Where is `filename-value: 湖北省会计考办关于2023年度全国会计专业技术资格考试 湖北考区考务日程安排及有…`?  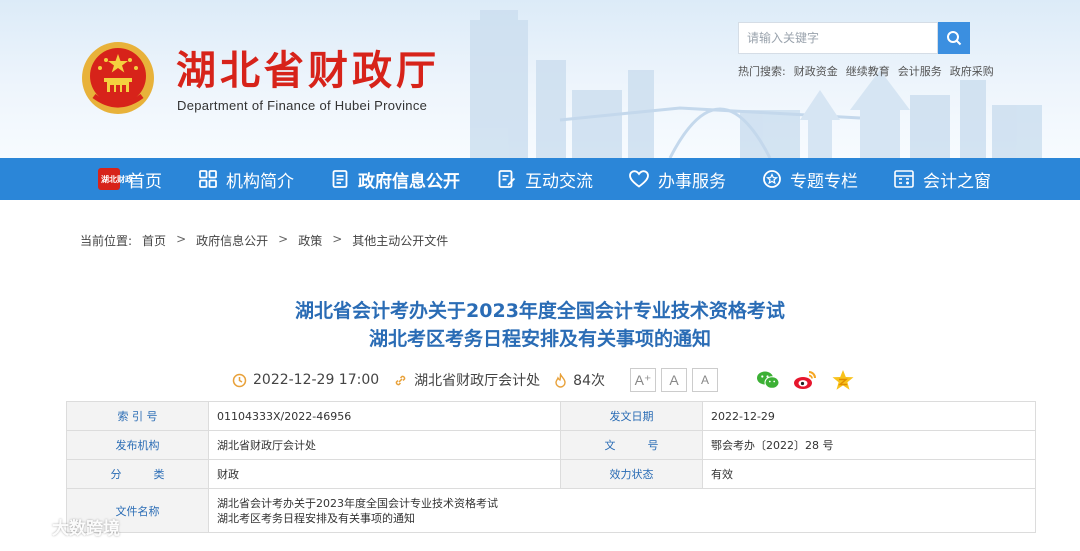 filename-value: 湖北省会计考办关于2023年度全国会计专业技术资格考试 湖北考区考务日程安排及有… is located at coordinates (622, 510).